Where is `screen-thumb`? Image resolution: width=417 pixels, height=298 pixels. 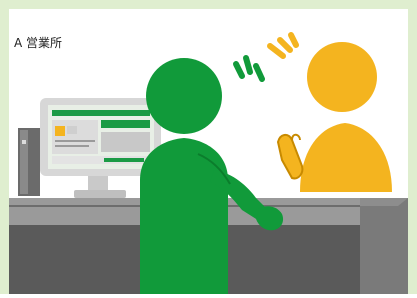 screen-thumb is located at coordinates (72, 130).